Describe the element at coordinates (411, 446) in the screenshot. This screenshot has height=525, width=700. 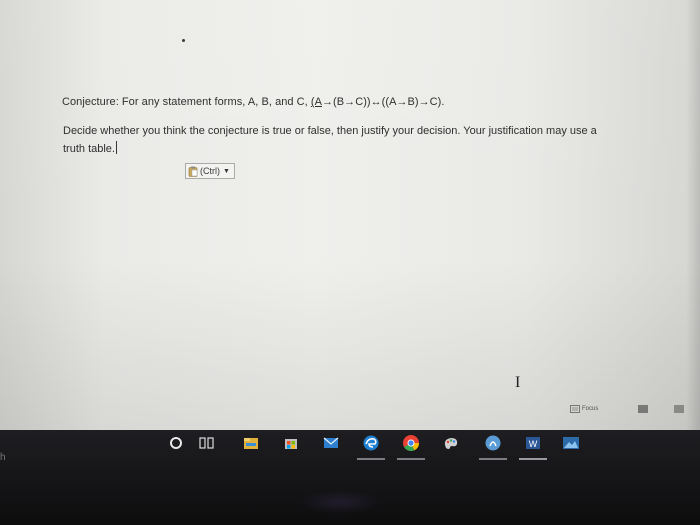
I see `chrome-icon` at that location.